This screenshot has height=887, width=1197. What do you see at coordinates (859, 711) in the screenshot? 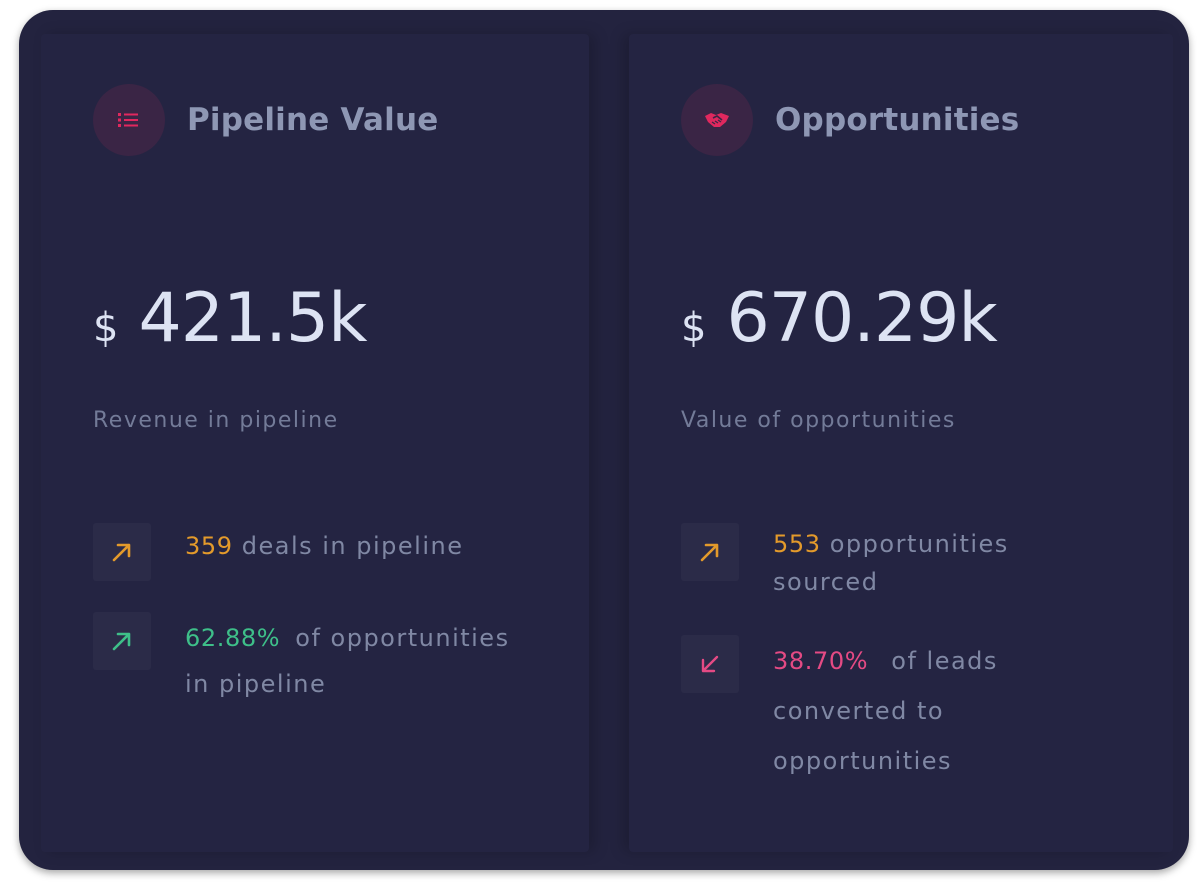
I see `stat-label-line2: converted to` at bounding box center [859, 711].